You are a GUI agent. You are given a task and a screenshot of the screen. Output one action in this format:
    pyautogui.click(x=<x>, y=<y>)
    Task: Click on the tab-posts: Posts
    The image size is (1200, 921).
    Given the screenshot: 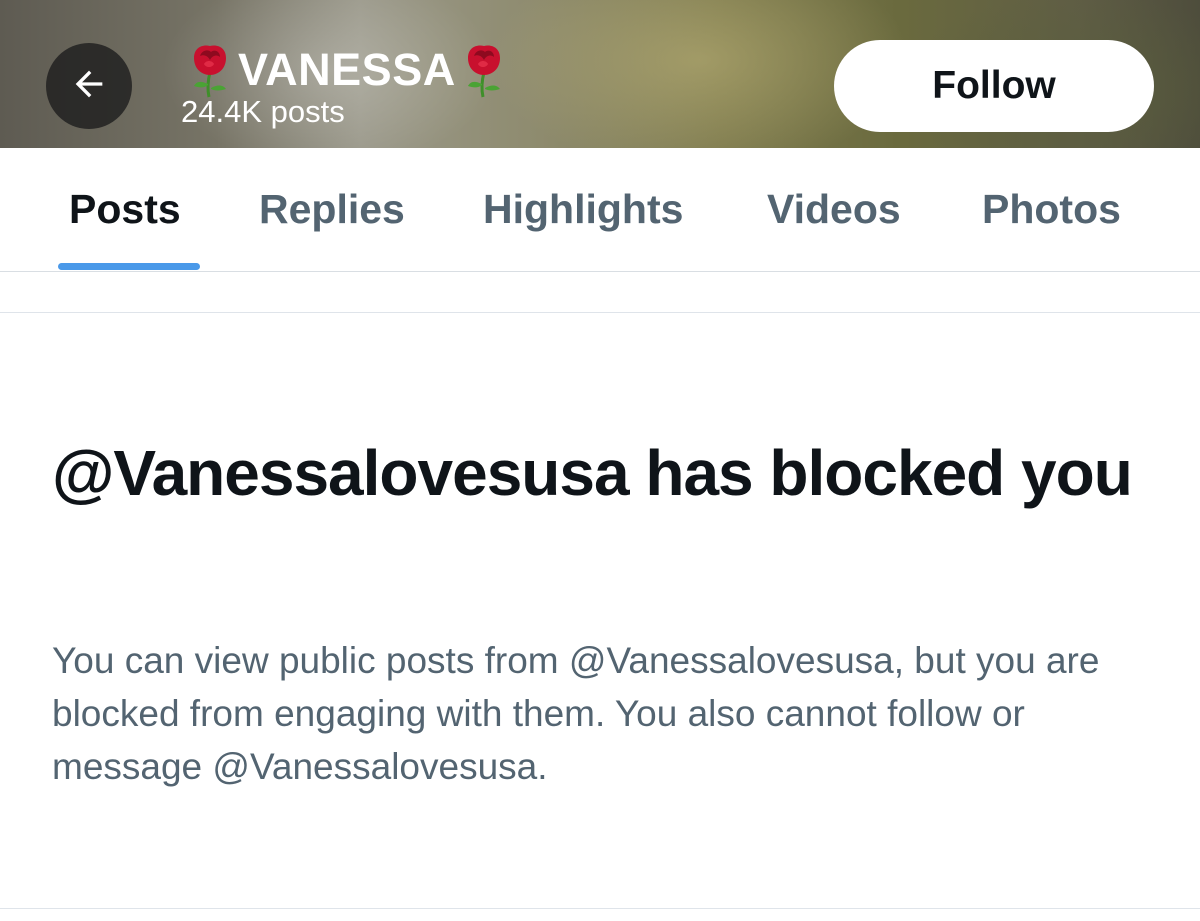 What is the action you would take?
    pyautogui.click(x=125, y=209)
    